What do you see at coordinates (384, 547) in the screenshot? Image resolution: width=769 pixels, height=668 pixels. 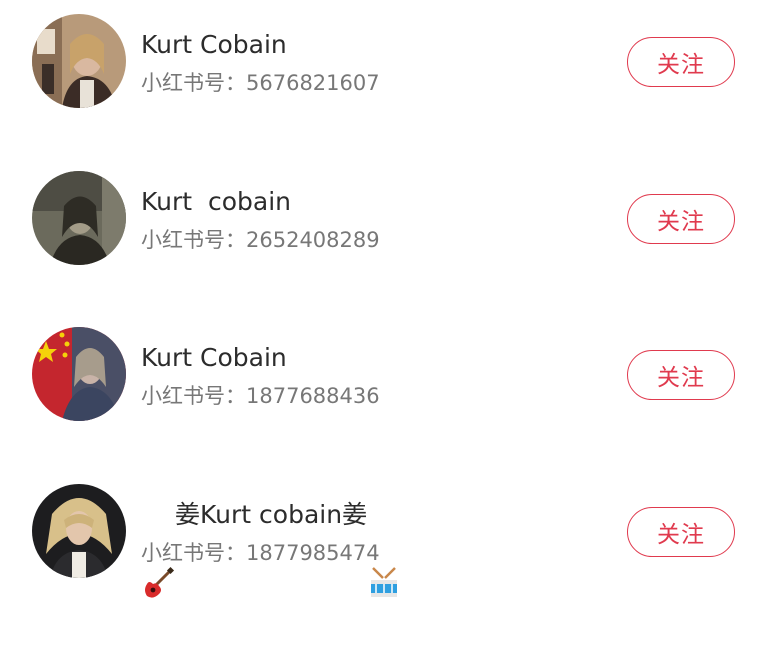 I see `drum-icon` at bounding box center [384, 547].